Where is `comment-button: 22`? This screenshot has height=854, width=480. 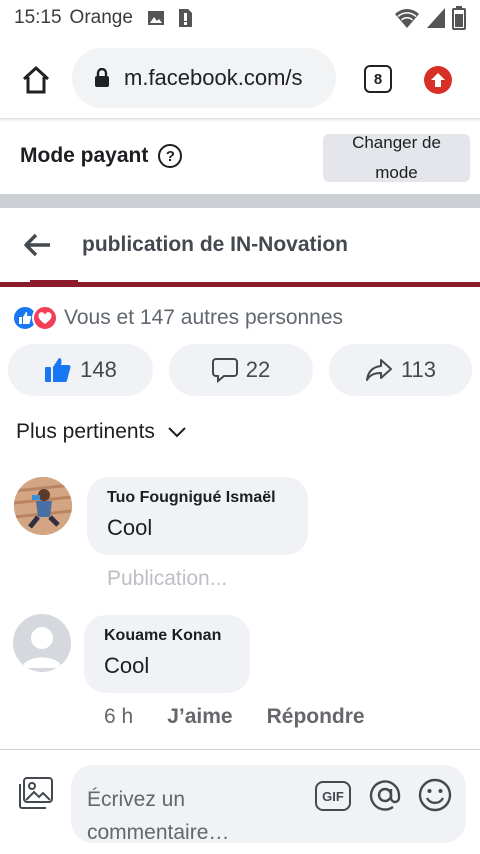
comment-button: 22 is located at coordinates (241, 370).